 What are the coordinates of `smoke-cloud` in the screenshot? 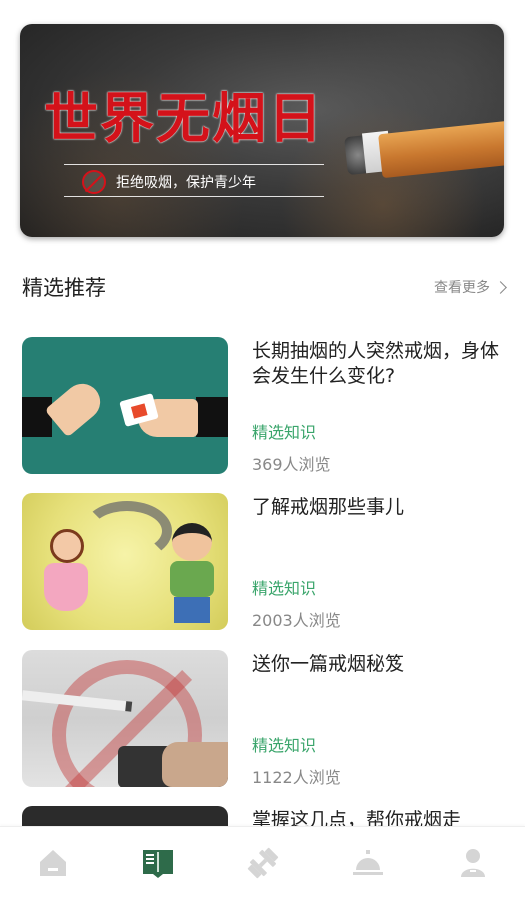 It's located at (127, 531).